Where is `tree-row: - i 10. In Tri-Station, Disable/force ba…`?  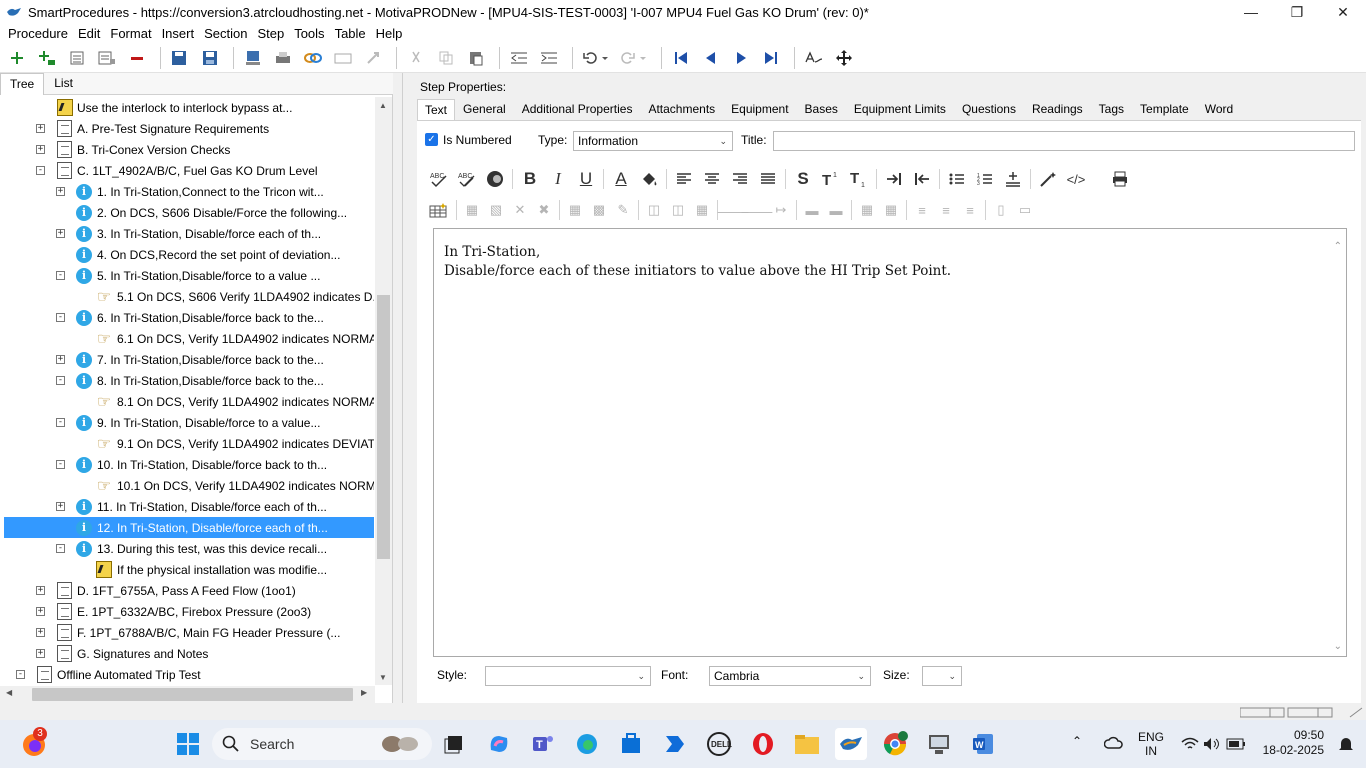
tree-row: - i 10. In Tri-Station, Disable/force ba… is located at coordinates (187, 464).